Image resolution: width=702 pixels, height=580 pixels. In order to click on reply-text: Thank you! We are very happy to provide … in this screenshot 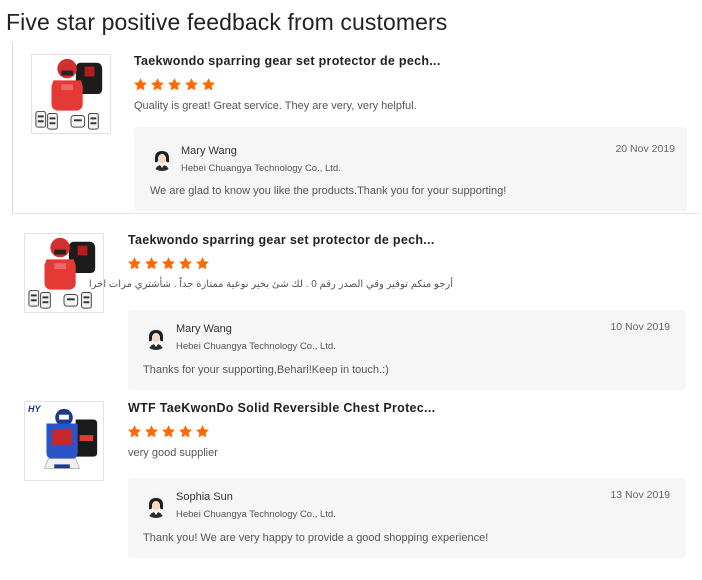, I will do `click(316, 538)`.